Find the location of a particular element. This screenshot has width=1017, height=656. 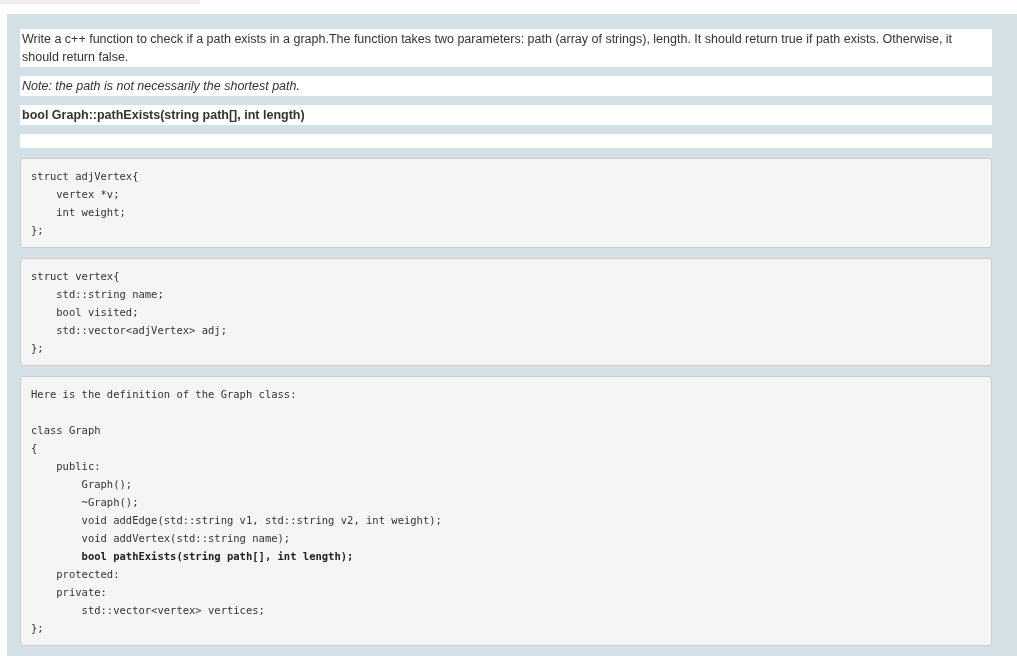

code-intro-text: Here is the definition of the Graph class: is located at coordinates (164, 394).